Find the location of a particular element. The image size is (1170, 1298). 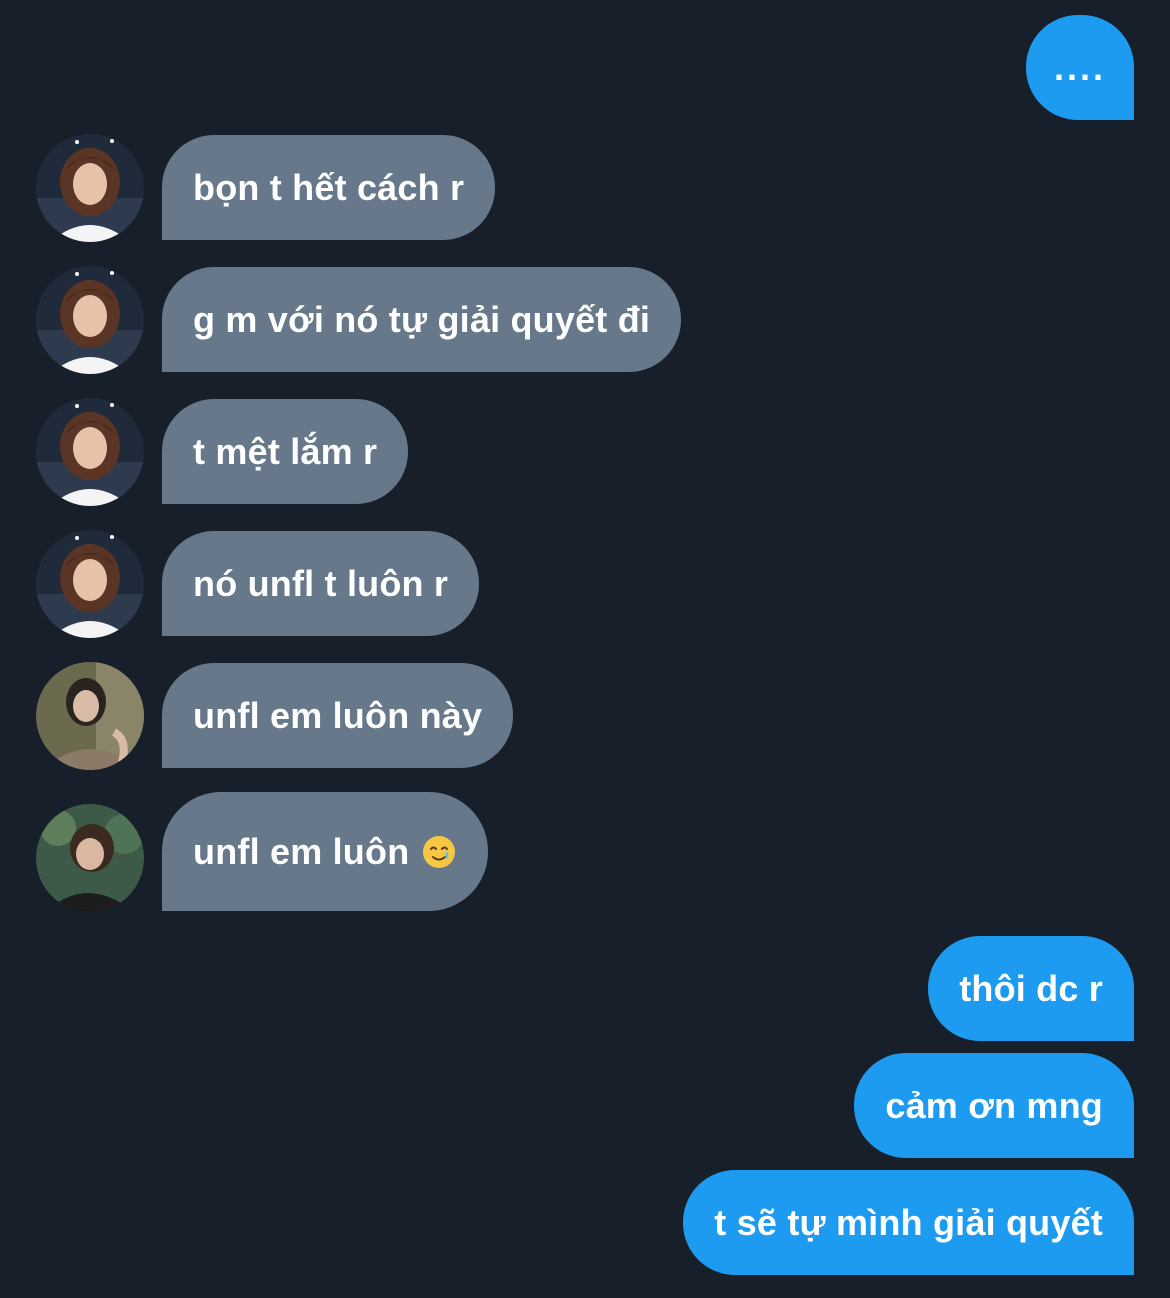

message-bubble-incoming: t mệt lắm r is located at coordinates (285, 451).